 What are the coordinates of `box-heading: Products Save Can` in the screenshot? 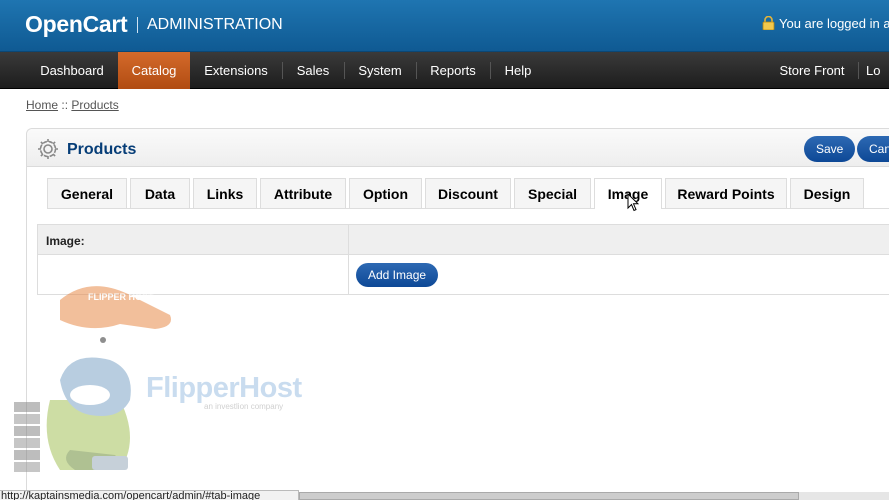 It's located at (458, 148).